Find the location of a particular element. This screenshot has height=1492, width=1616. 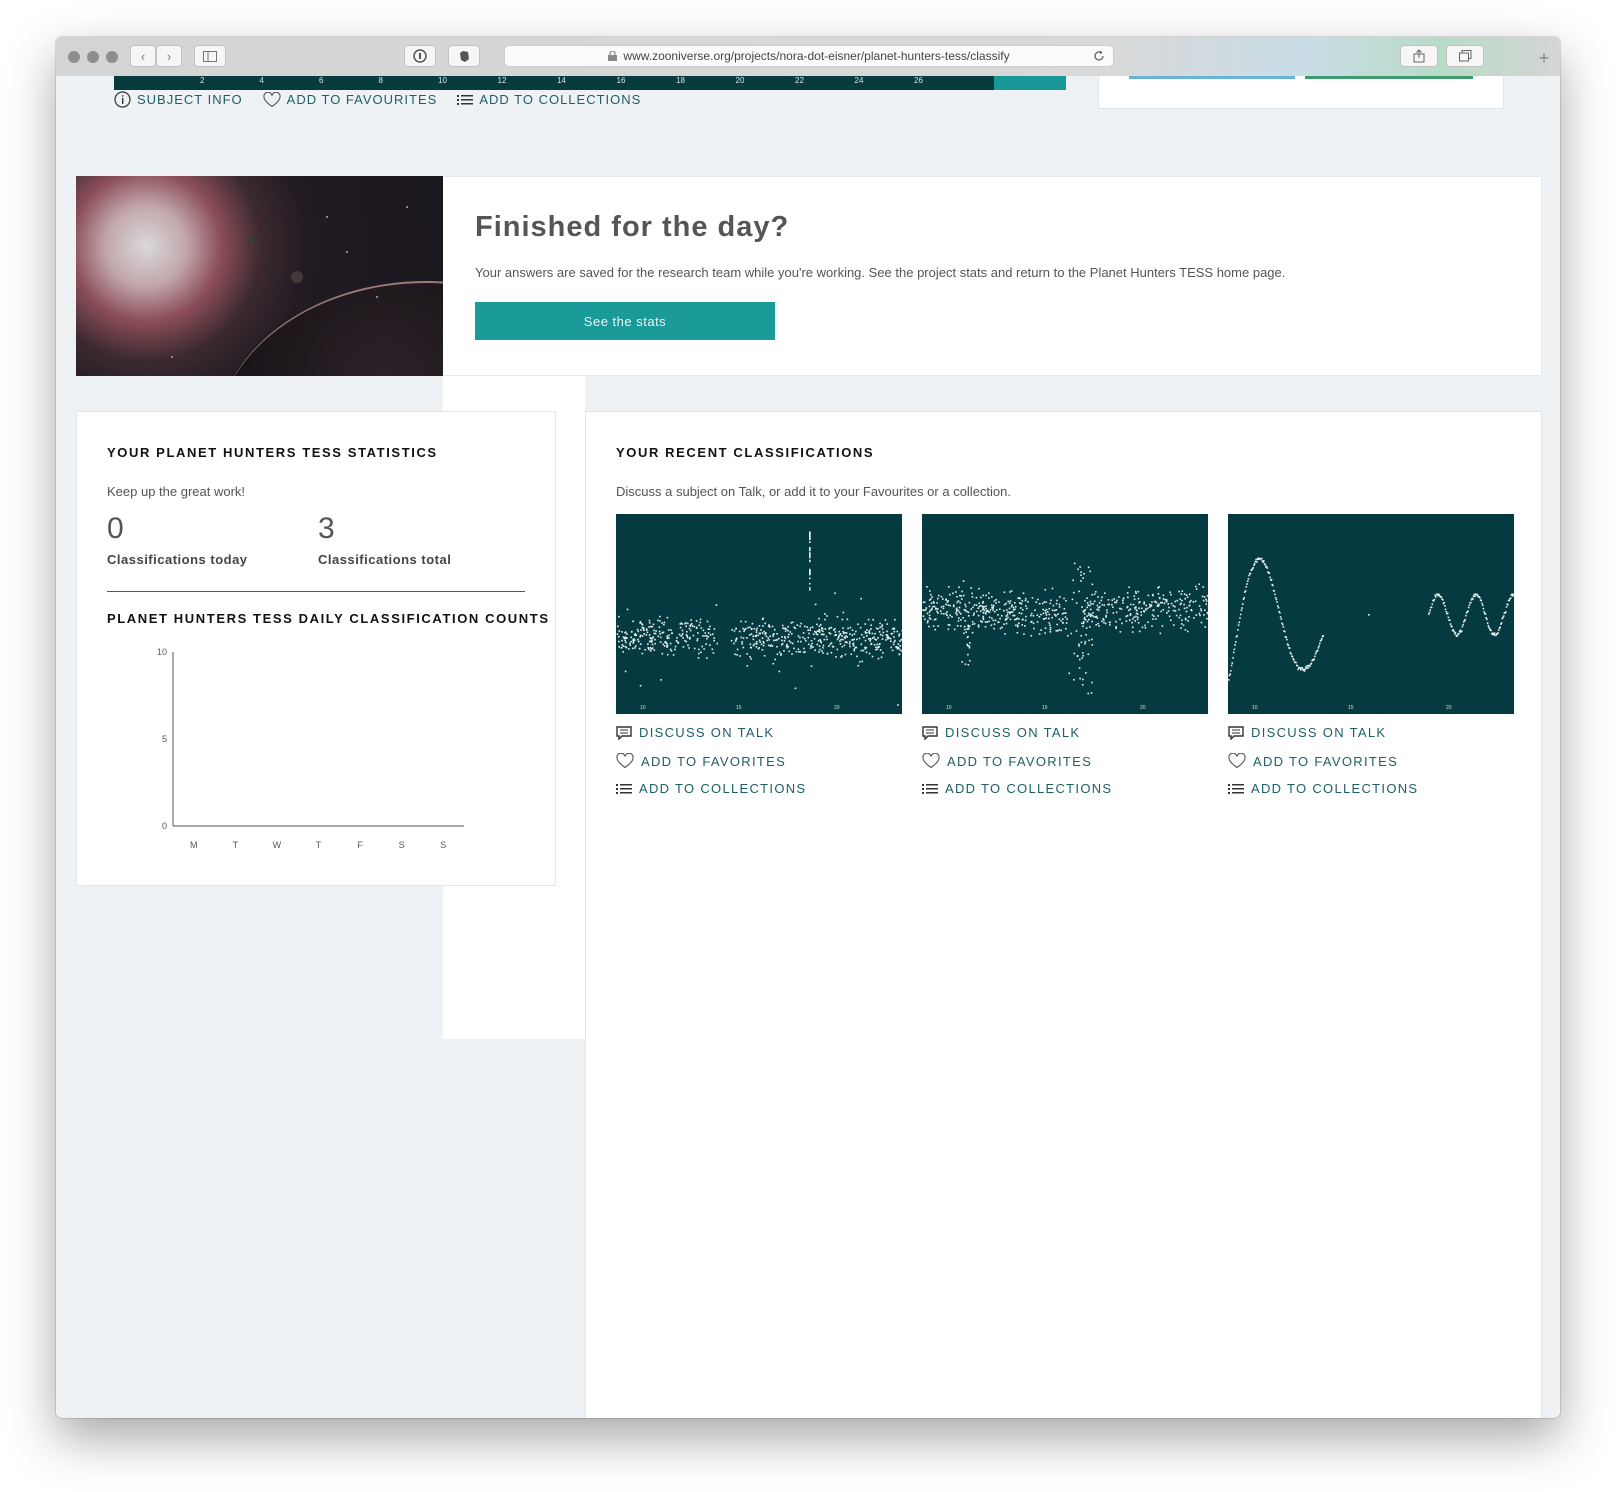

minimize-window-button is located at coordinates (93, 57).